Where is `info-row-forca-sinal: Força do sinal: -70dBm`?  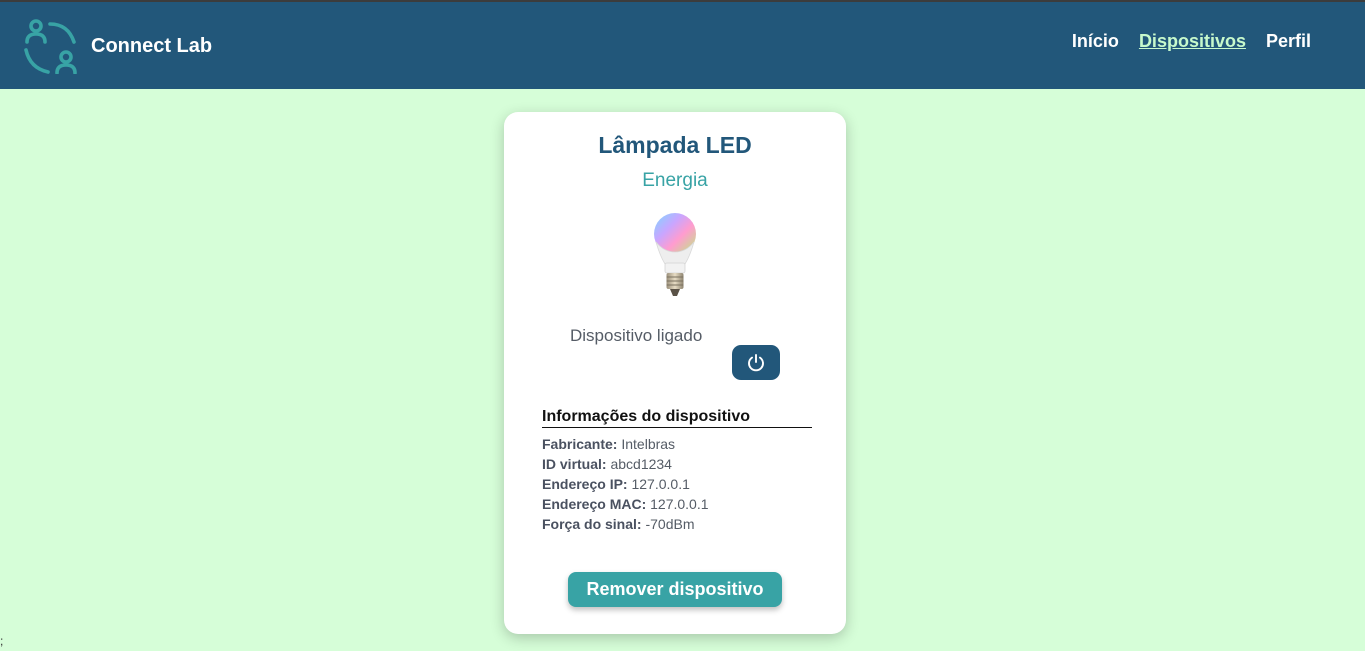
info-row-forca-sinal: Força do sinal: -70dBm is located at coordinates (677, 524).